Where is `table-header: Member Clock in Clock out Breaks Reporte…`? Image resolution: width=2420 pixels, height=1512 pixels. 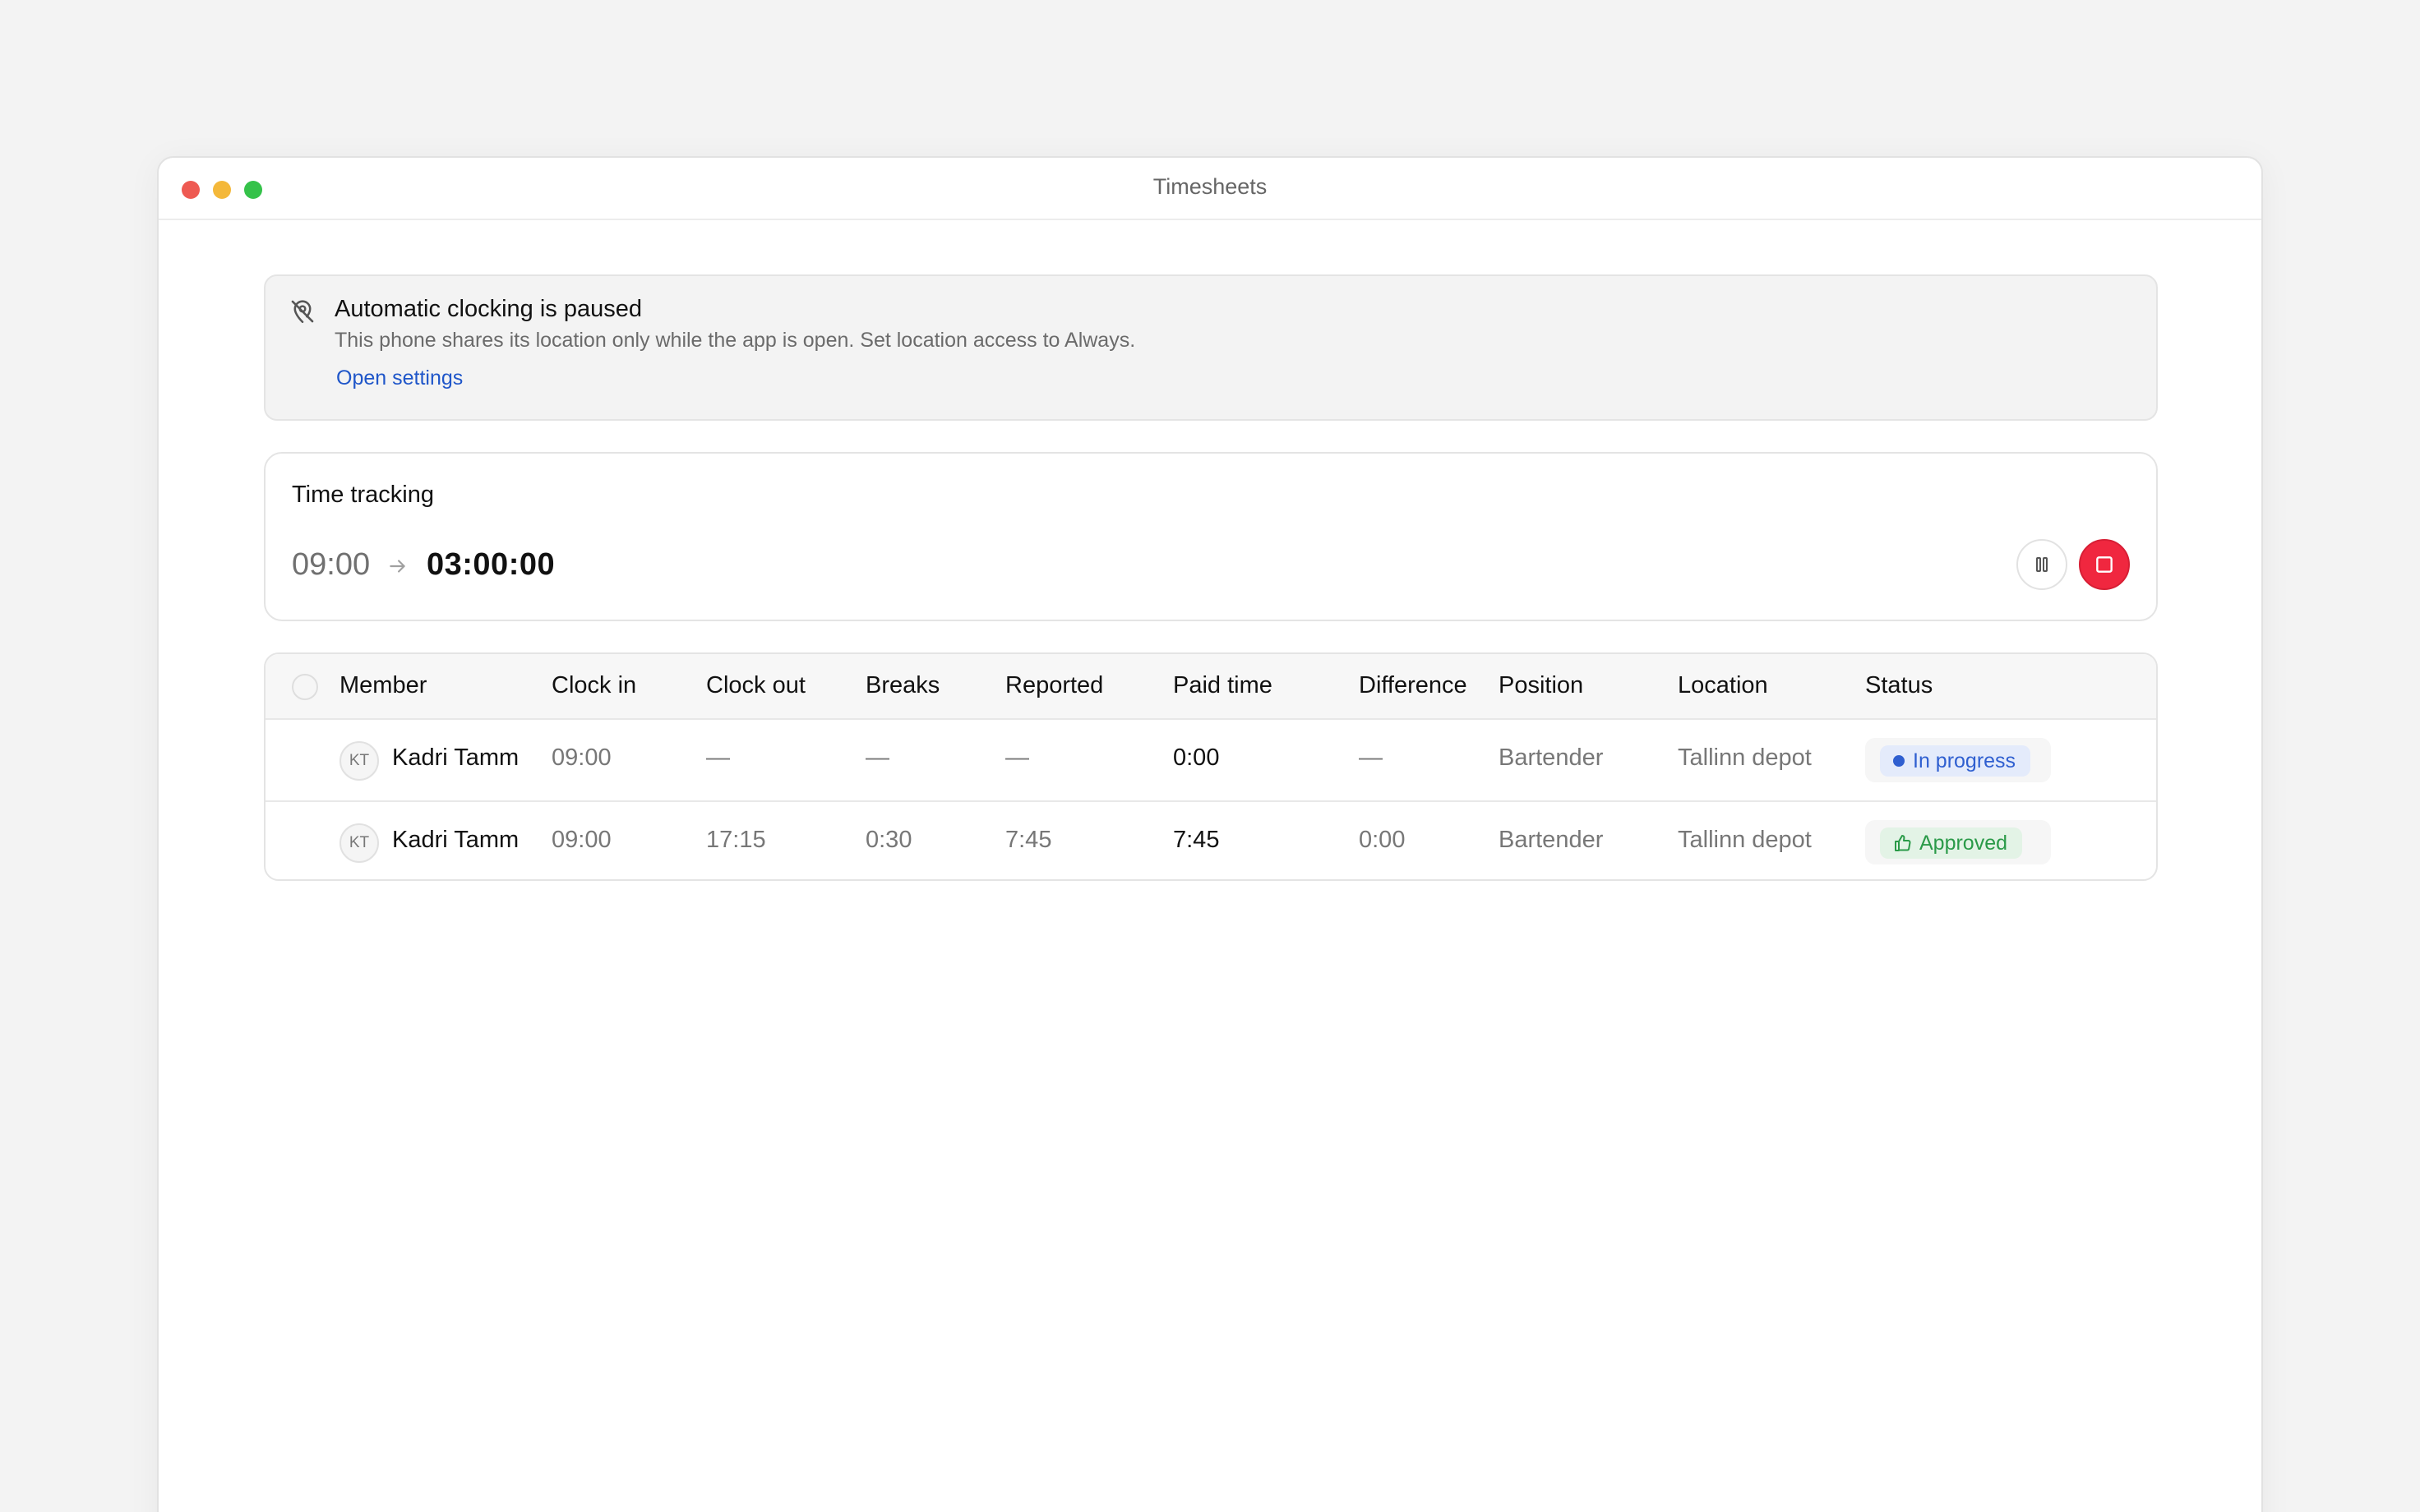 table-header: Member Clock in Clock out Breaks Reporte… is located at coordinates (1211, 687).